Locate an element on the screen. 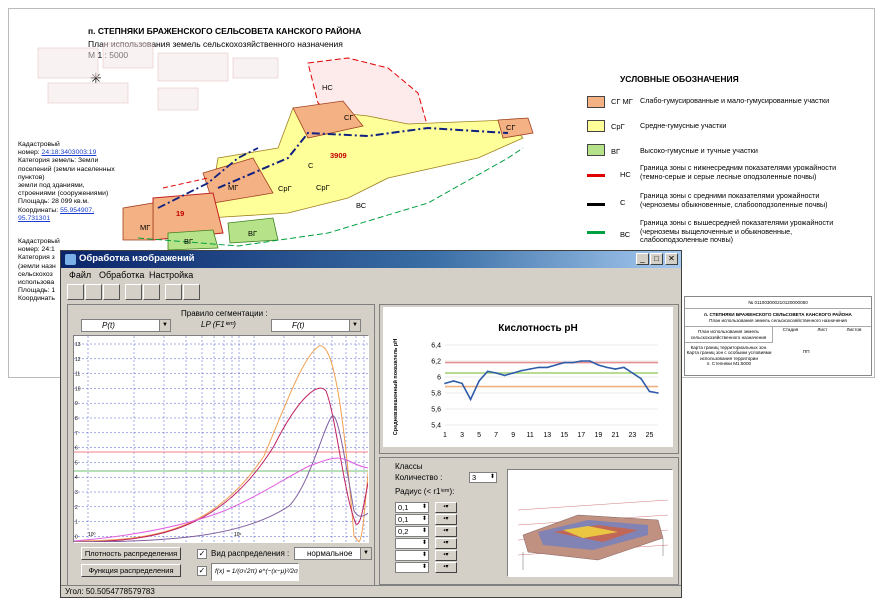 This screenshot has width=875, height=598. menu-processing: Обработка is located at coordinates (121, 275).